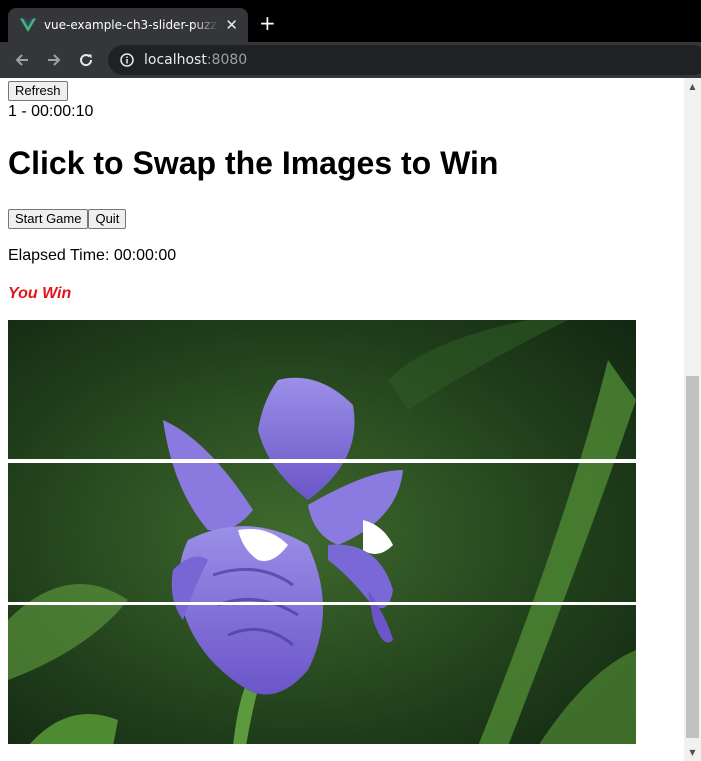 Image resolution: width=701 pixels, height=761 pixels. What do you see at coordinates (253, 163) in the screenshot?
I see `page-title: Click to Swap the Images to Win` at bounding box center [253, 163].